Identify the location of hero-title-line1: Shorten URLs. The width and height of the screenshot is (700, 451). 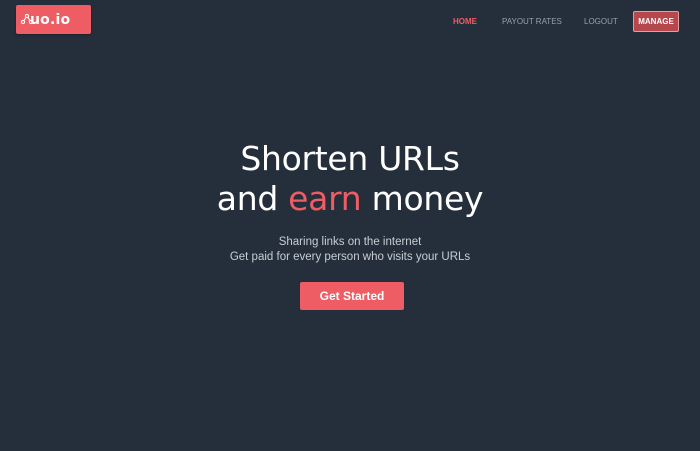
(350, 158).